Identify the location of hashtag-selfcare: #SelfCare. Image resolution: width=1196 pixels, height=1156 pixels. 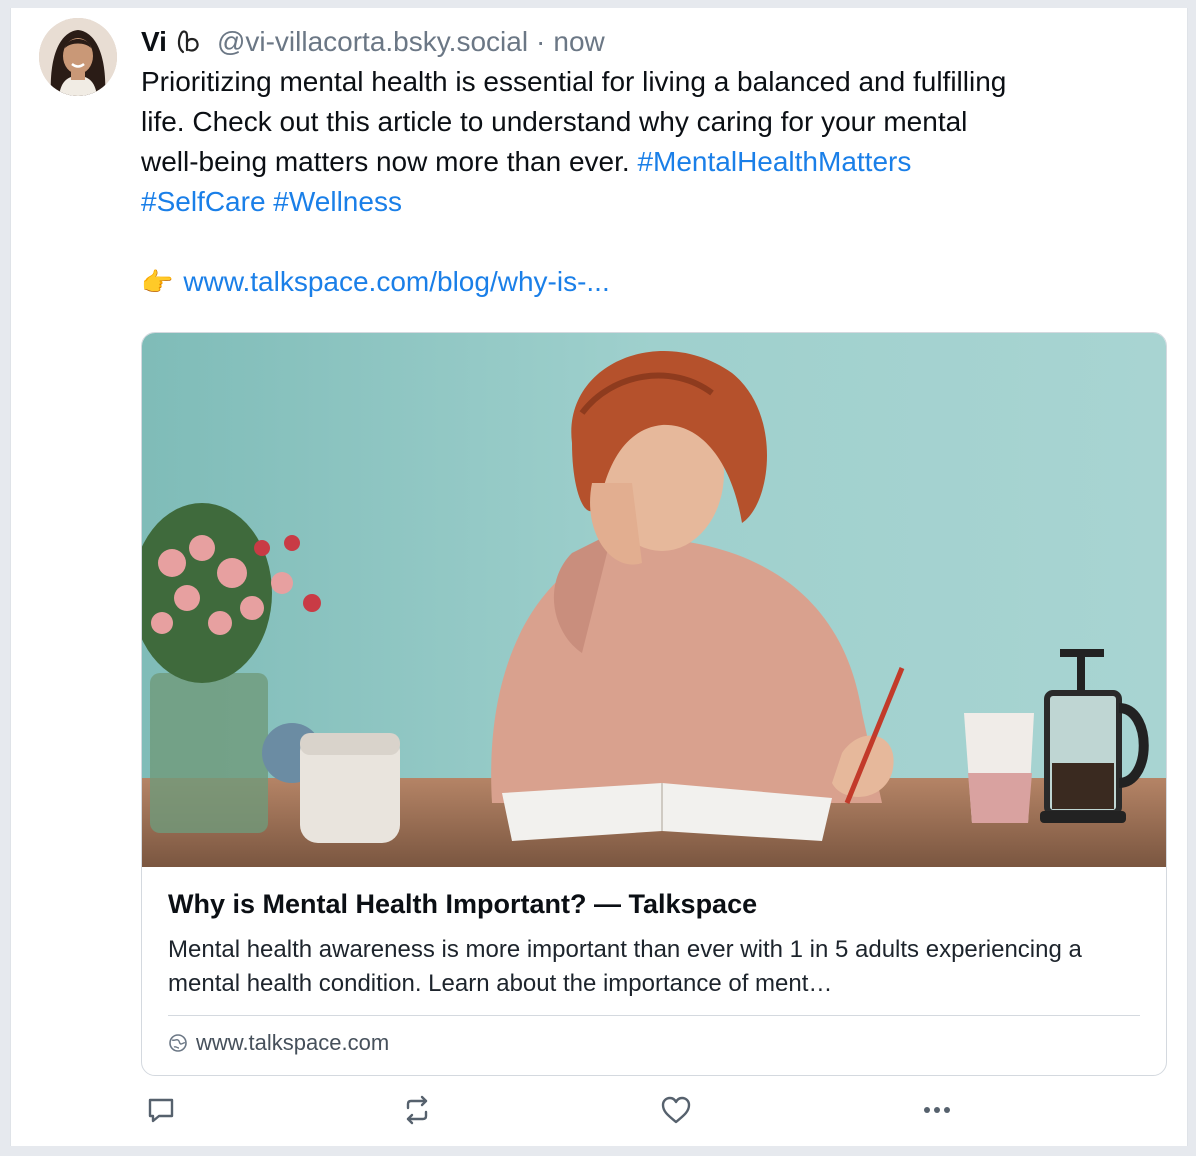
(203, 201).